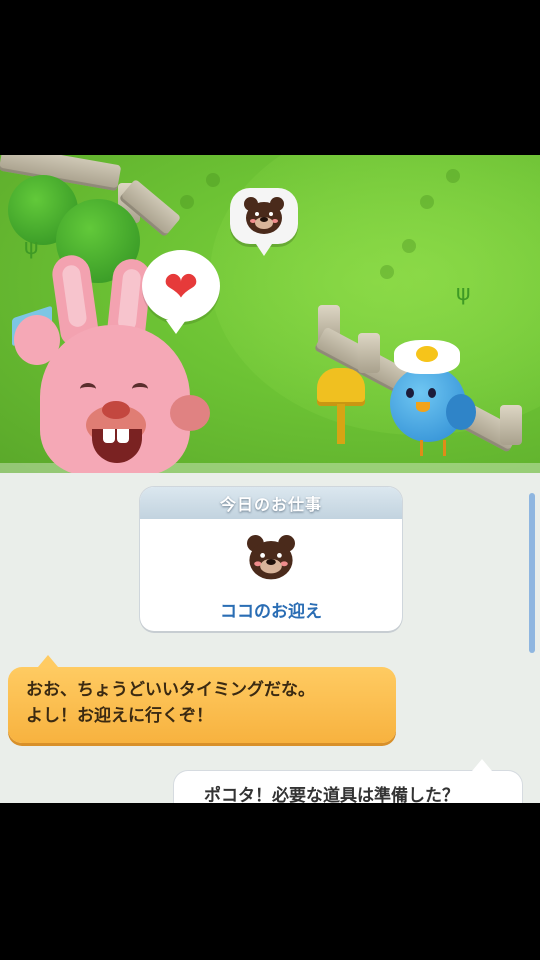 The image size is (540, 960). I want to click on mailbox-pole, so click(341, 424).